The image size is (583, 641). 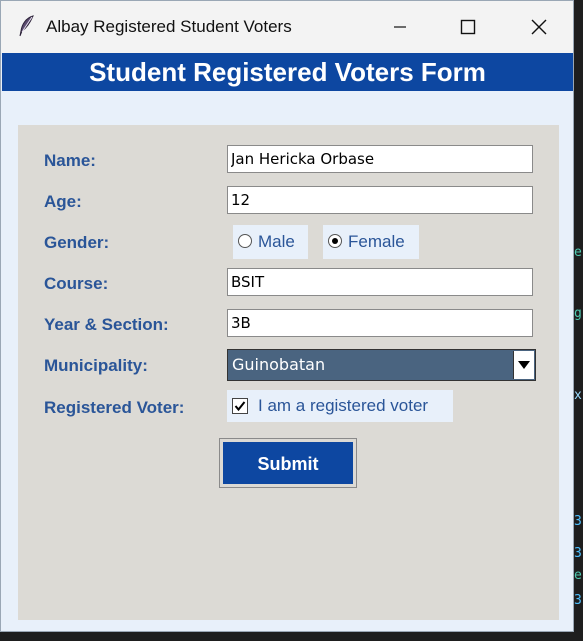 I want to click on window-title: Albay Registered Student Voters, so click(x=169, y=26).